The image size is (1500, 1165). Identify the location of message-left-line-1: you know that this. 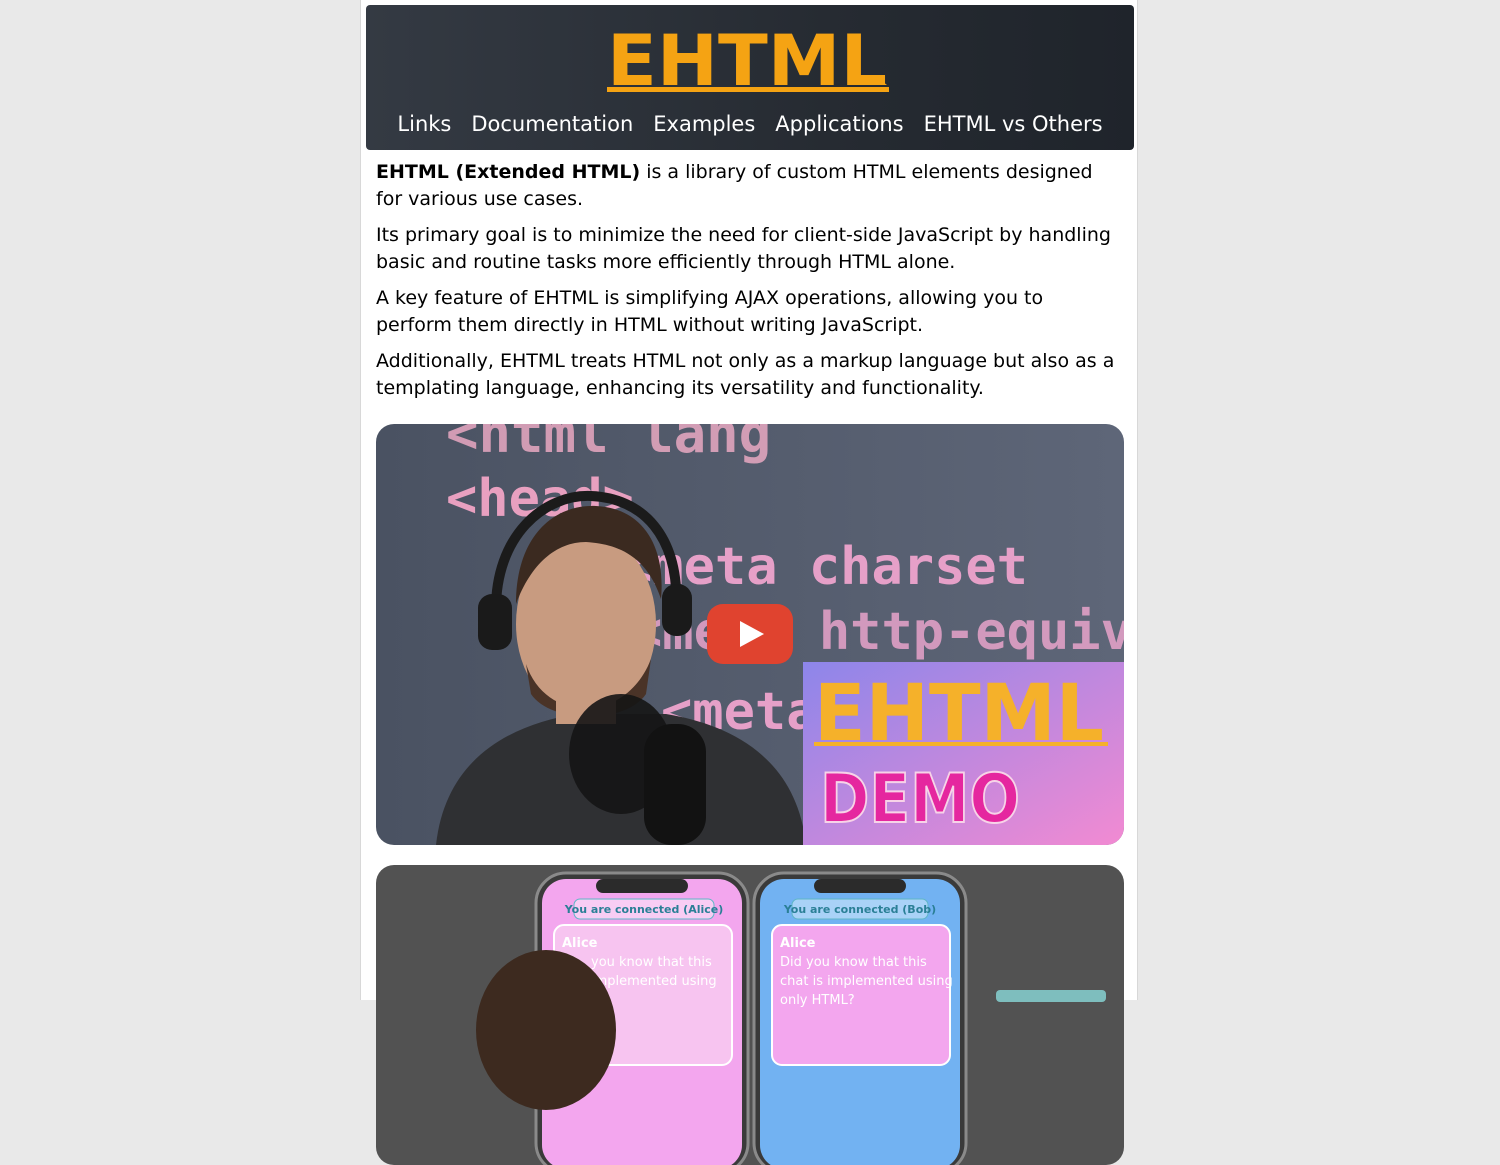
(651, 962).